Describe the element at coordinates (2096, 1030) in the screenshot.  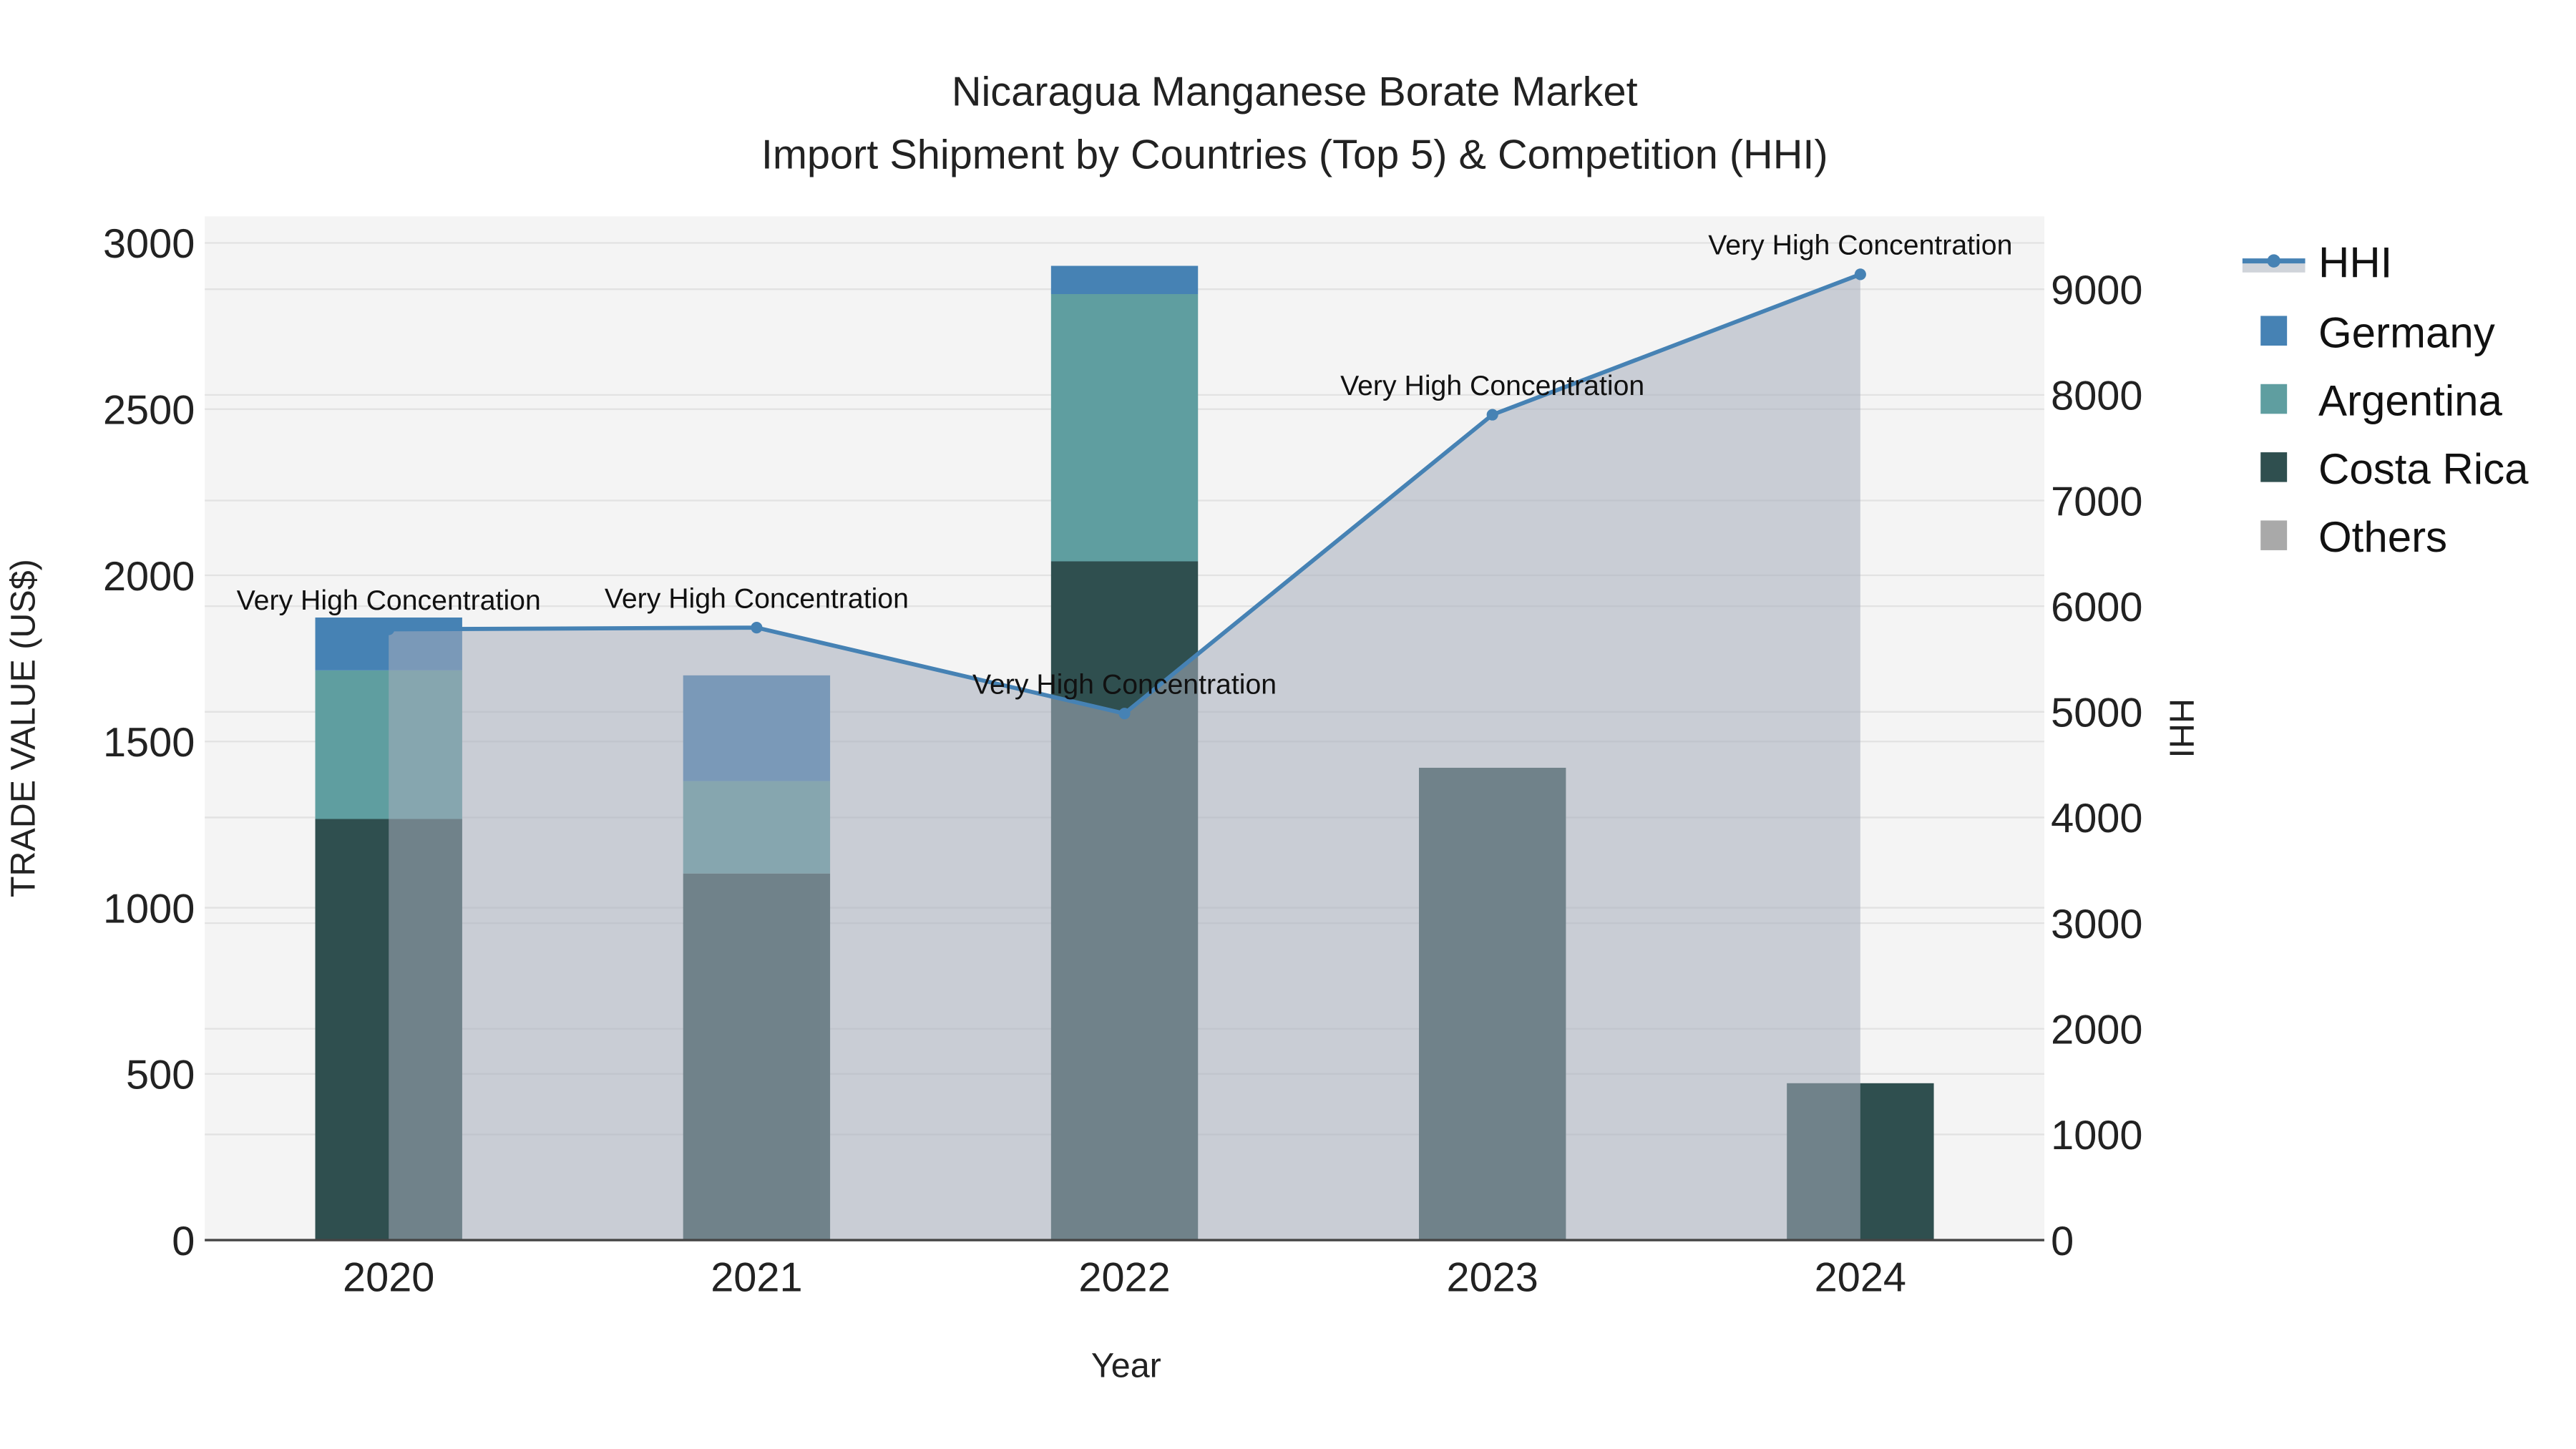
I see `y2-tick-label: 2000` at that location.